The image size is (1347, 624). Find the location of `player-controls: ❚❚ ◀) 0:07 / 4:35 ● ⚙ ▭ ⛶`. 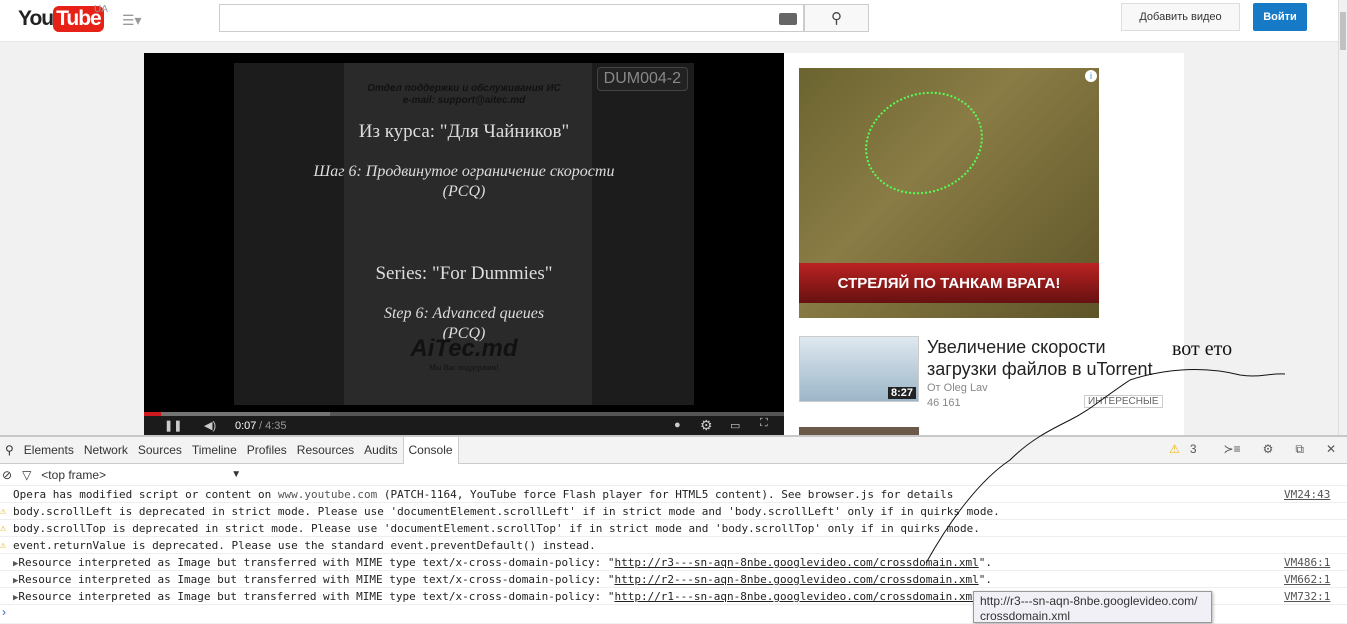

player-controls: ❚❚ ◀) 0:07 / 4:35 ● ⚙ ▭ ⛶ is located at coordinates (464, 425).